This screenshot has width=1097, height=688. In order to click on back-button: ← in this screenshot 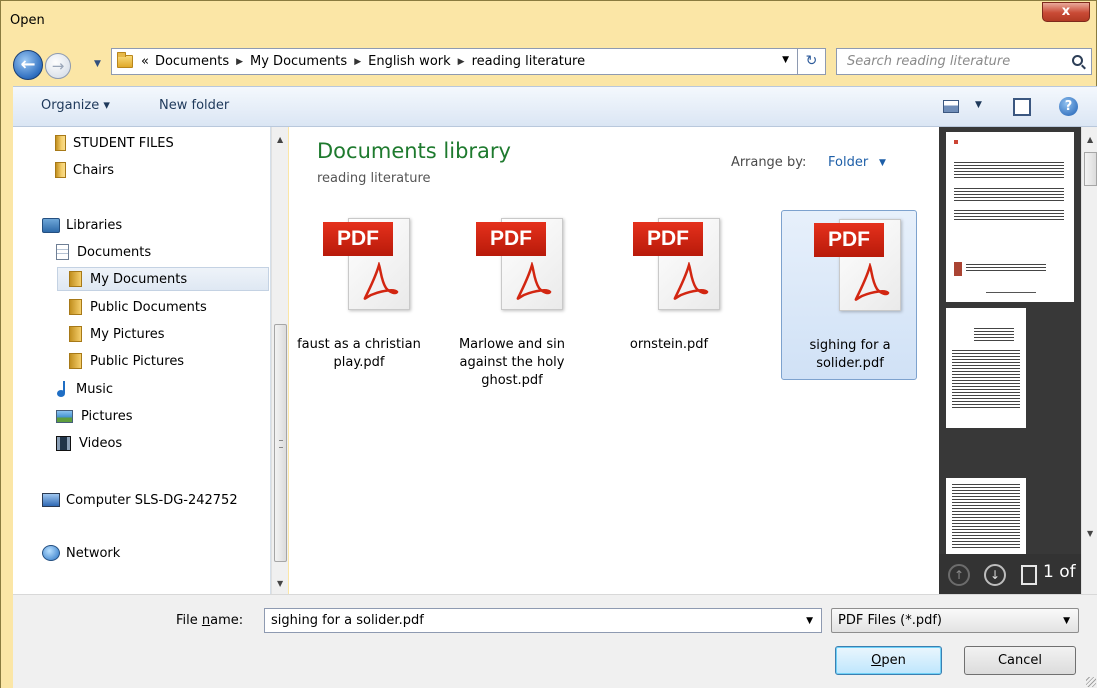, I will do `click(28, 65)`.